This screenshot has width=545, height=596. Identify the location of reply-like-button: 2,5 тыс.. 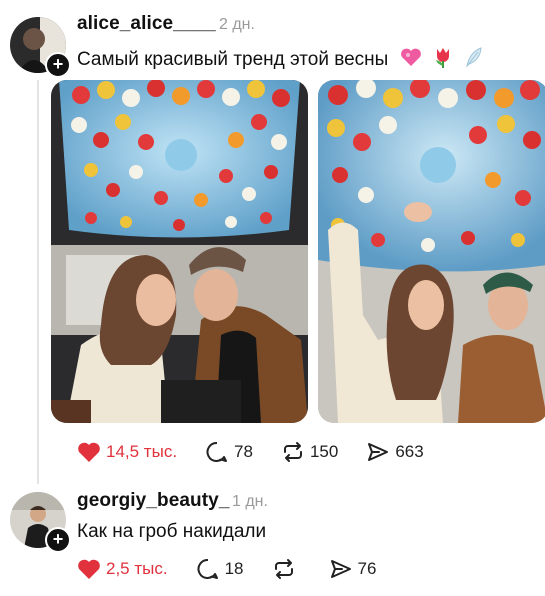
(122, 569).